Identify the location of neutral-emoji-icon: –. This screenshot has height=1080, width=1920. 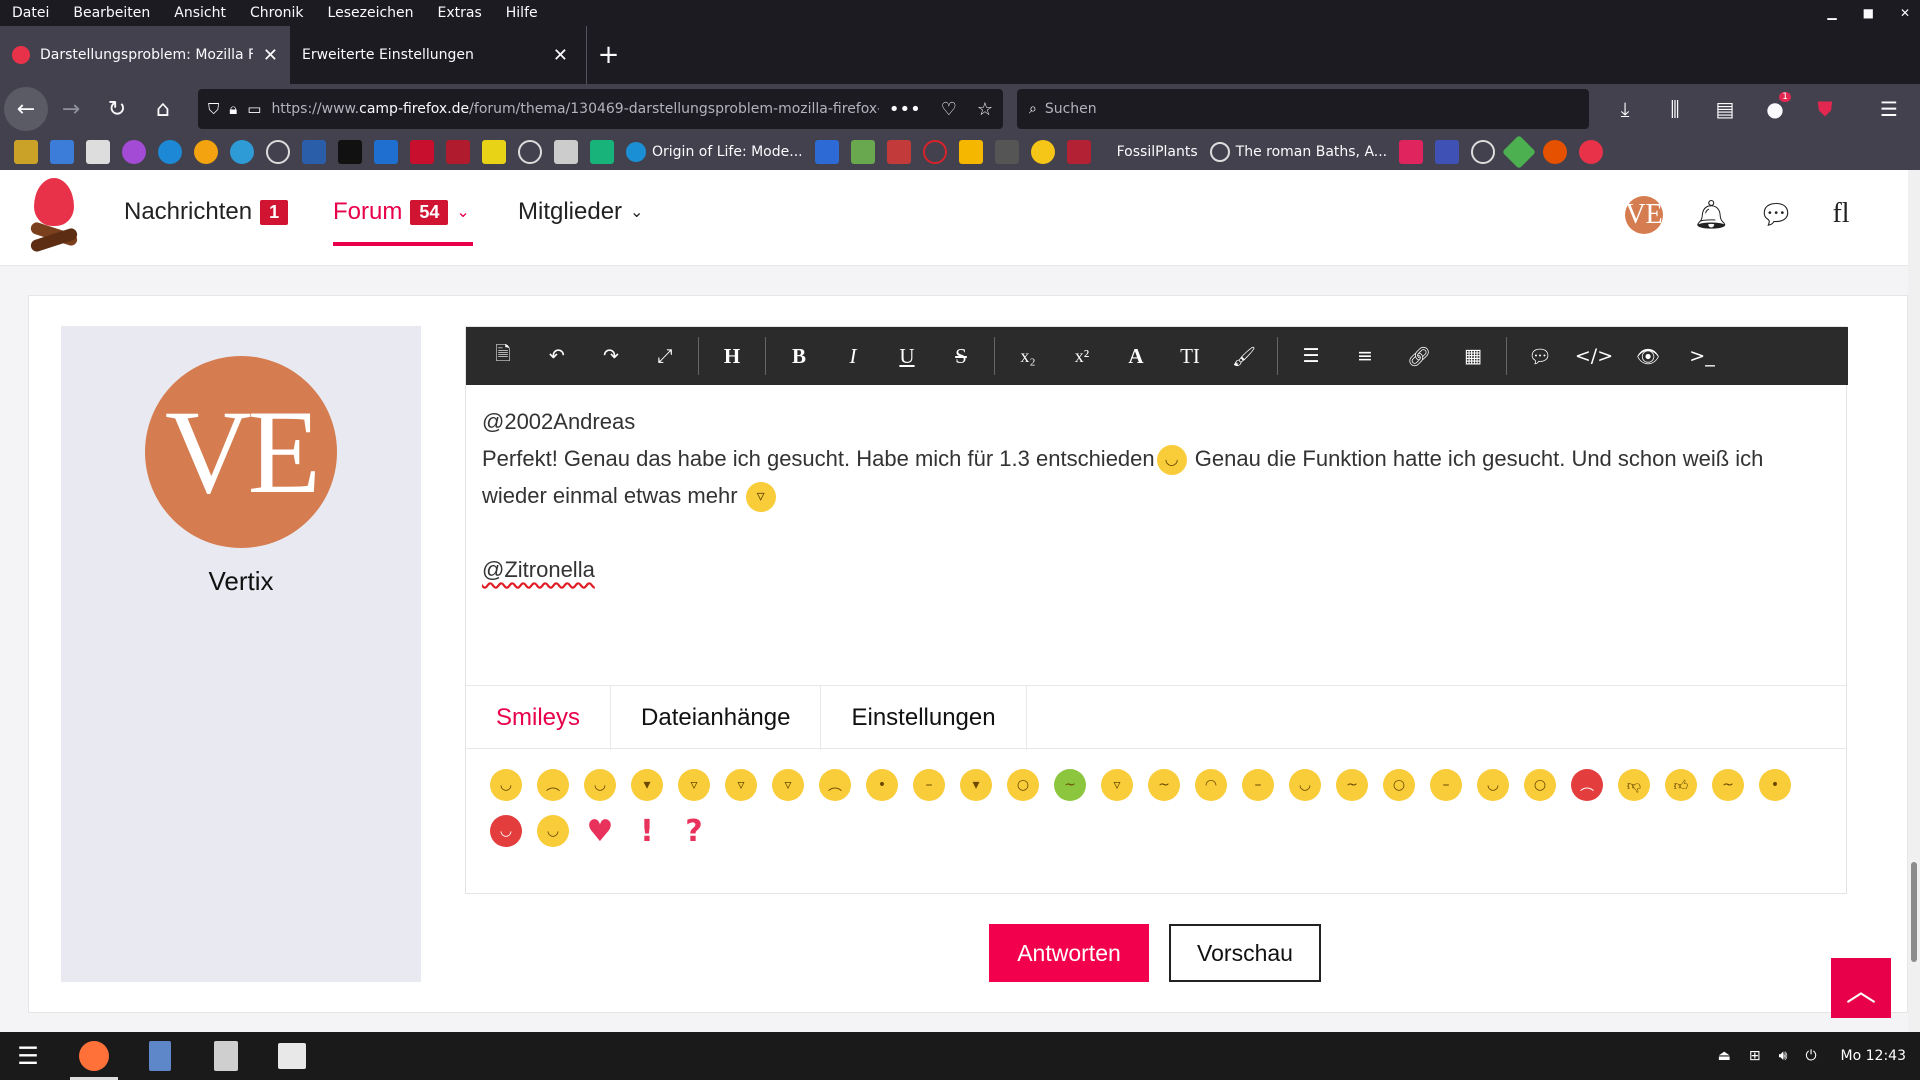
(929, 785).